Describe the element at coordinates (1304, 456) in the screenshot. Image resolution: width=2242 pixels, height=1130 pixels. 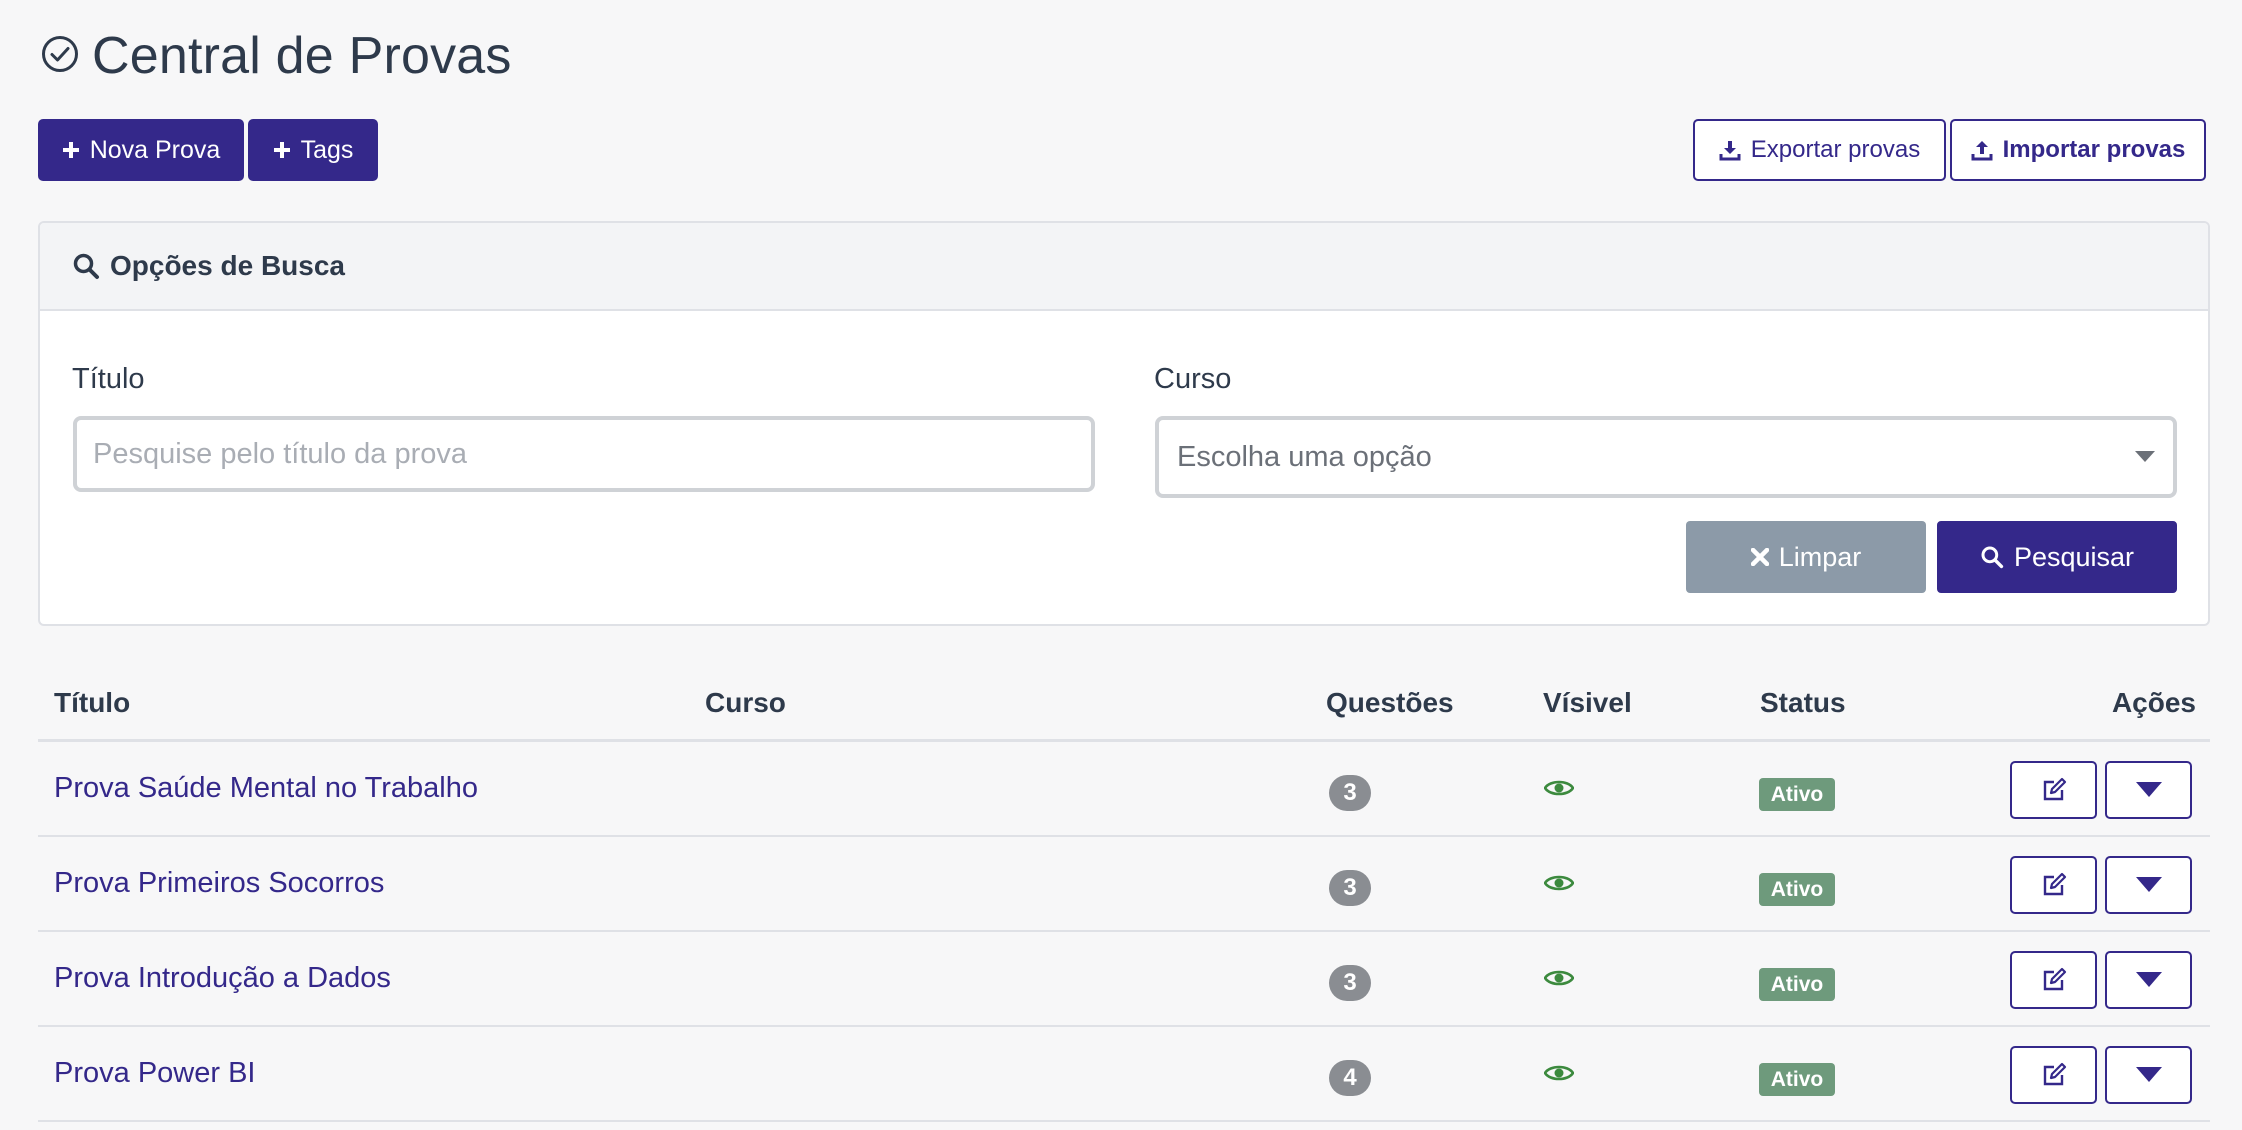
I see `course-select-value: Escolha uma opção` at that location.